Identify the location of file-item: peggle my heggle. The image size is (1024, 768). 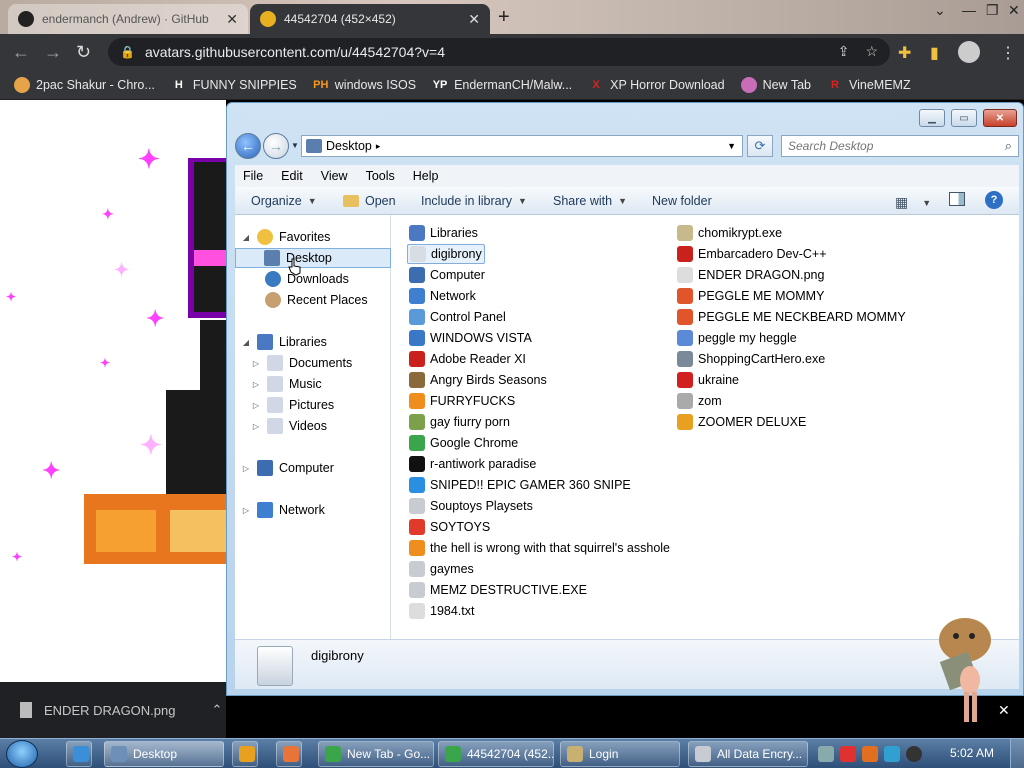
(737, 338).